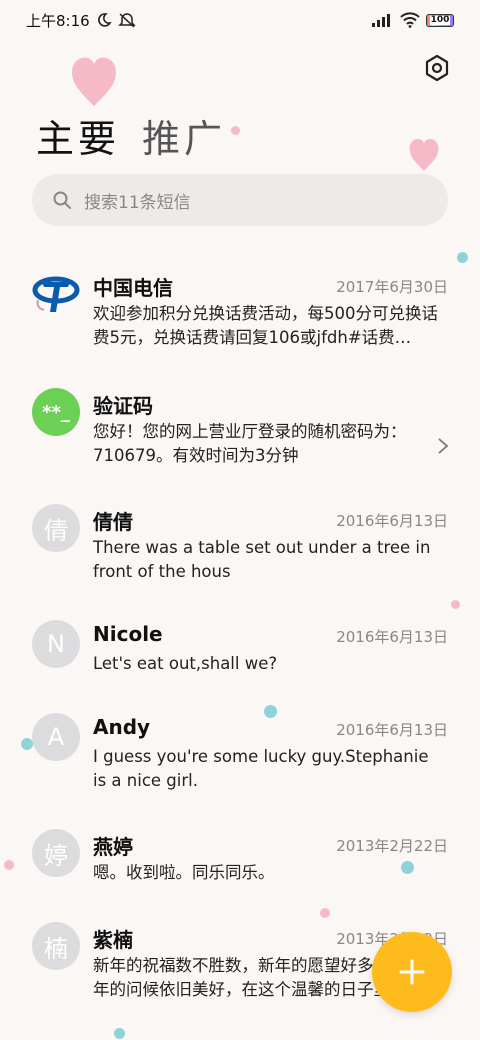 This screenshot has width=480, height=1040. What do you see at coordinates (56, 853) in the screenshot?
I see `avatar: 婷` at bounding box center [56, 853].